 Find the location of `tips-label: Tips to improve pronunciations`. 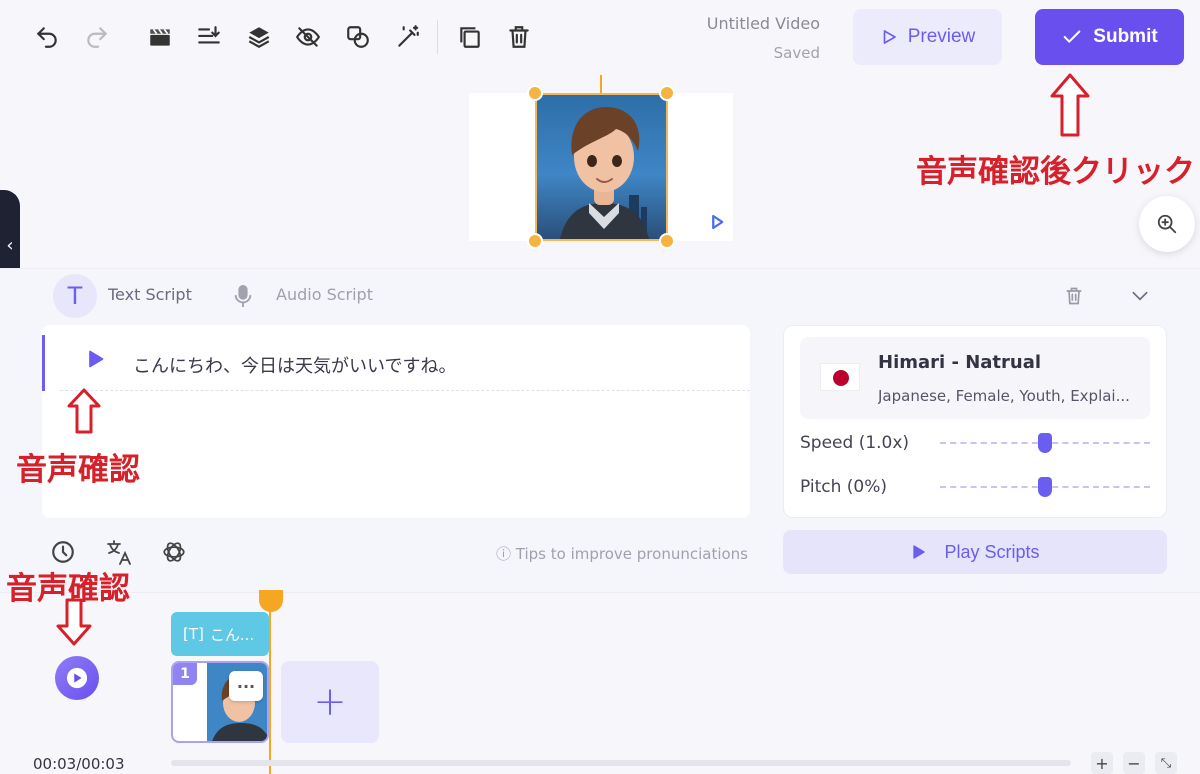

tips-label: Tips to improve pronunciations is located at coordinates (631, 554).